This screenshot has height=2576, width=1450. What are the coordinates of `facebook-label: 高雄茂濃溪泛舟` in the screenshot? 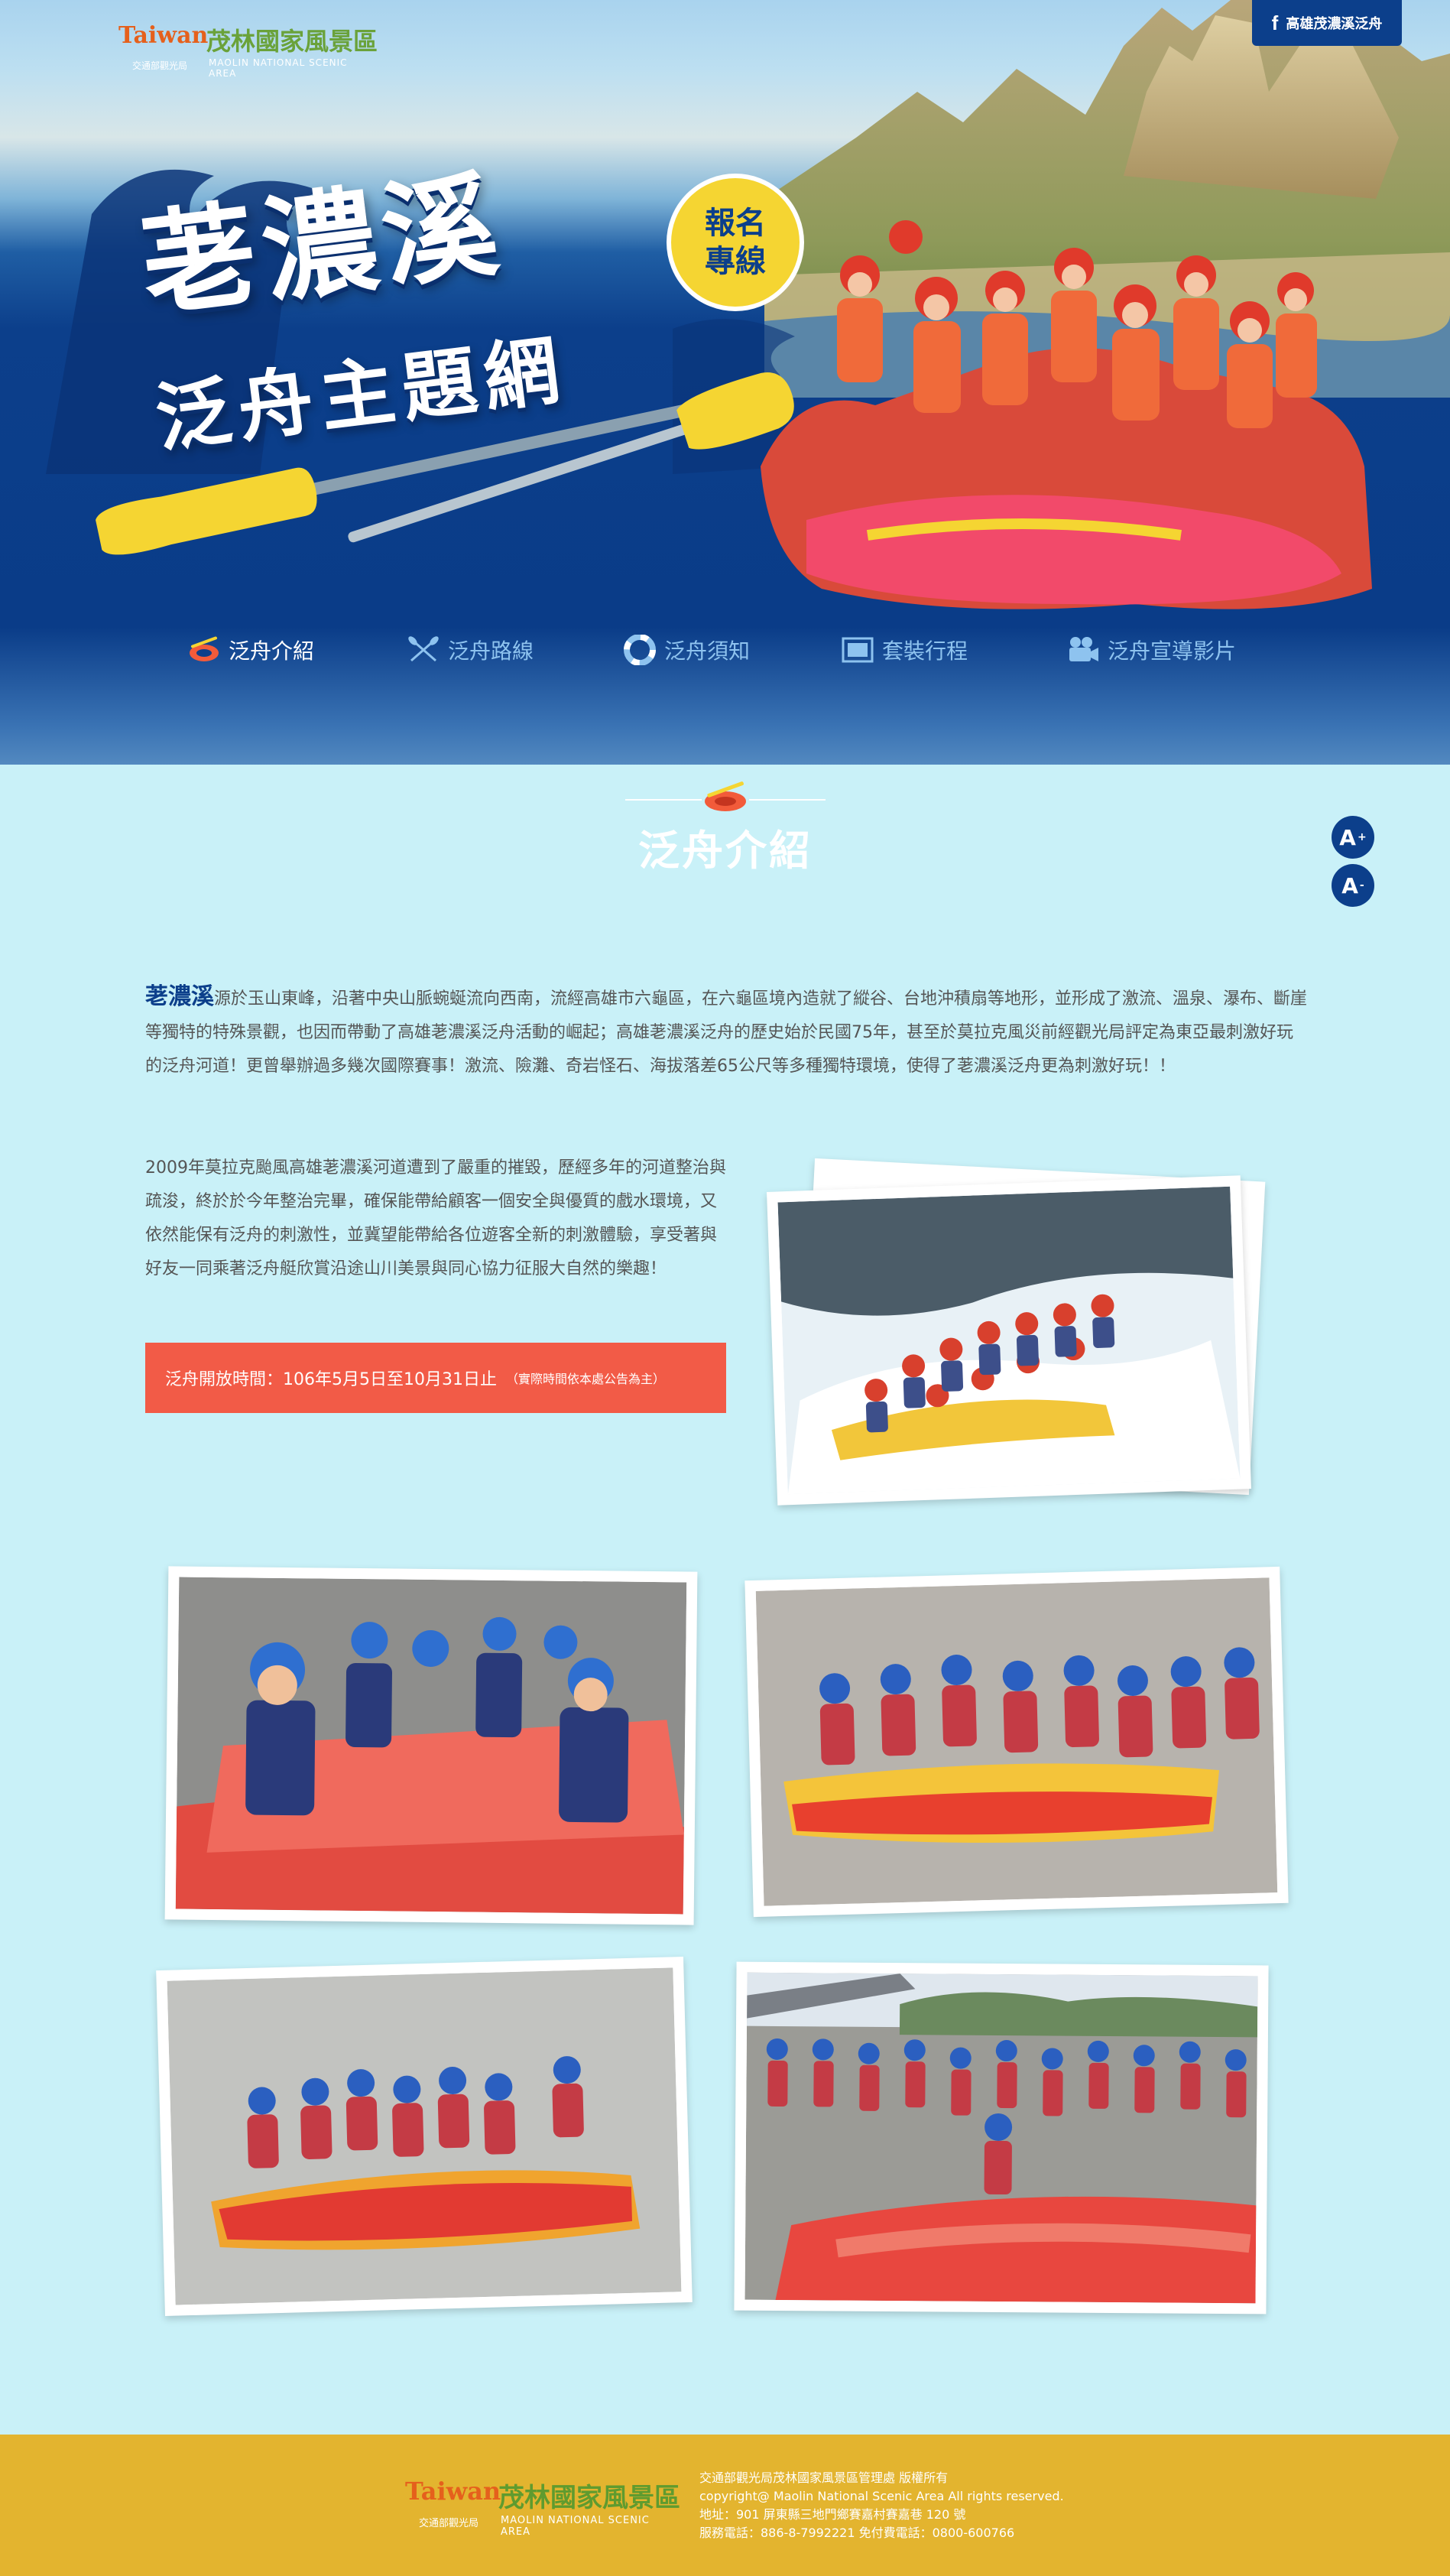 It's located at (1335, 24).